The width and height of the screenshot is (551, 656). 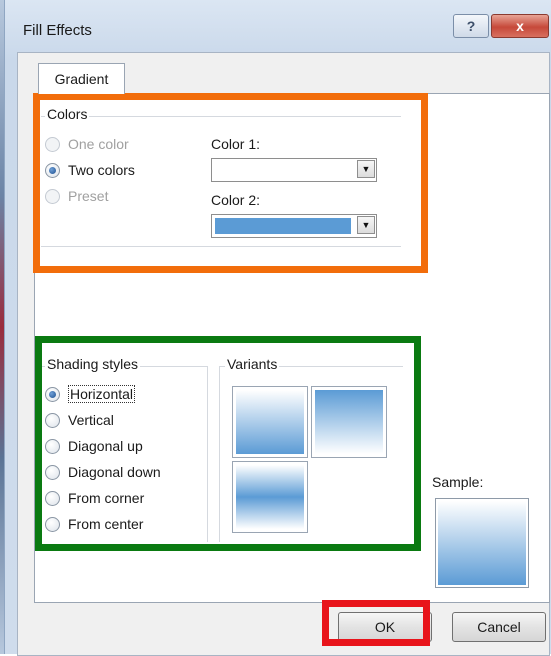 I want to click on sample-gradient, so click(x=482, y=543).